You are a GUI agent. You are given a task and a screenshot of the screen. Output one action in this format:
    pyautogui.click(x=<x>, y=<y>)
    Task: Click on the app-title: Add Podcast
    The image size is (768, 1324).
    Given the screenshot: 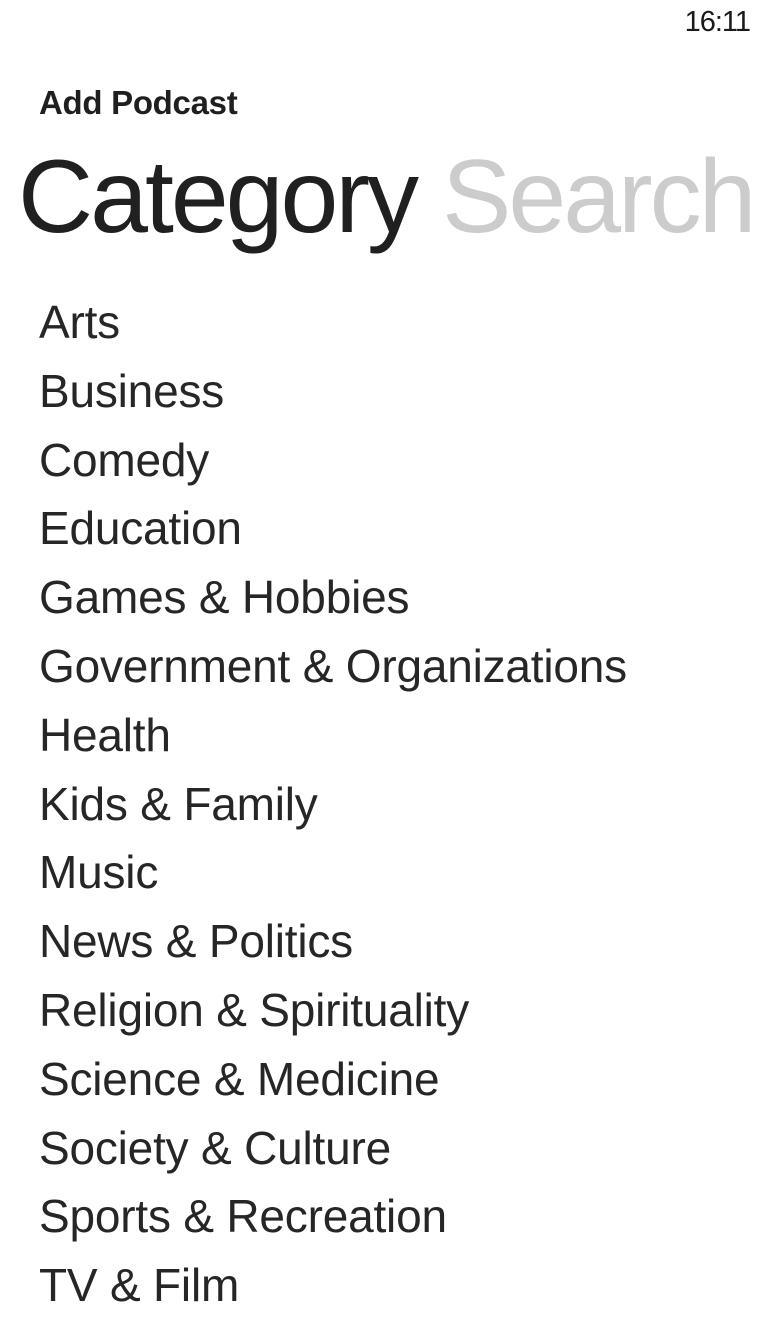 What is the action you would take?
    pyautogui.click(x=138, y=102)
    